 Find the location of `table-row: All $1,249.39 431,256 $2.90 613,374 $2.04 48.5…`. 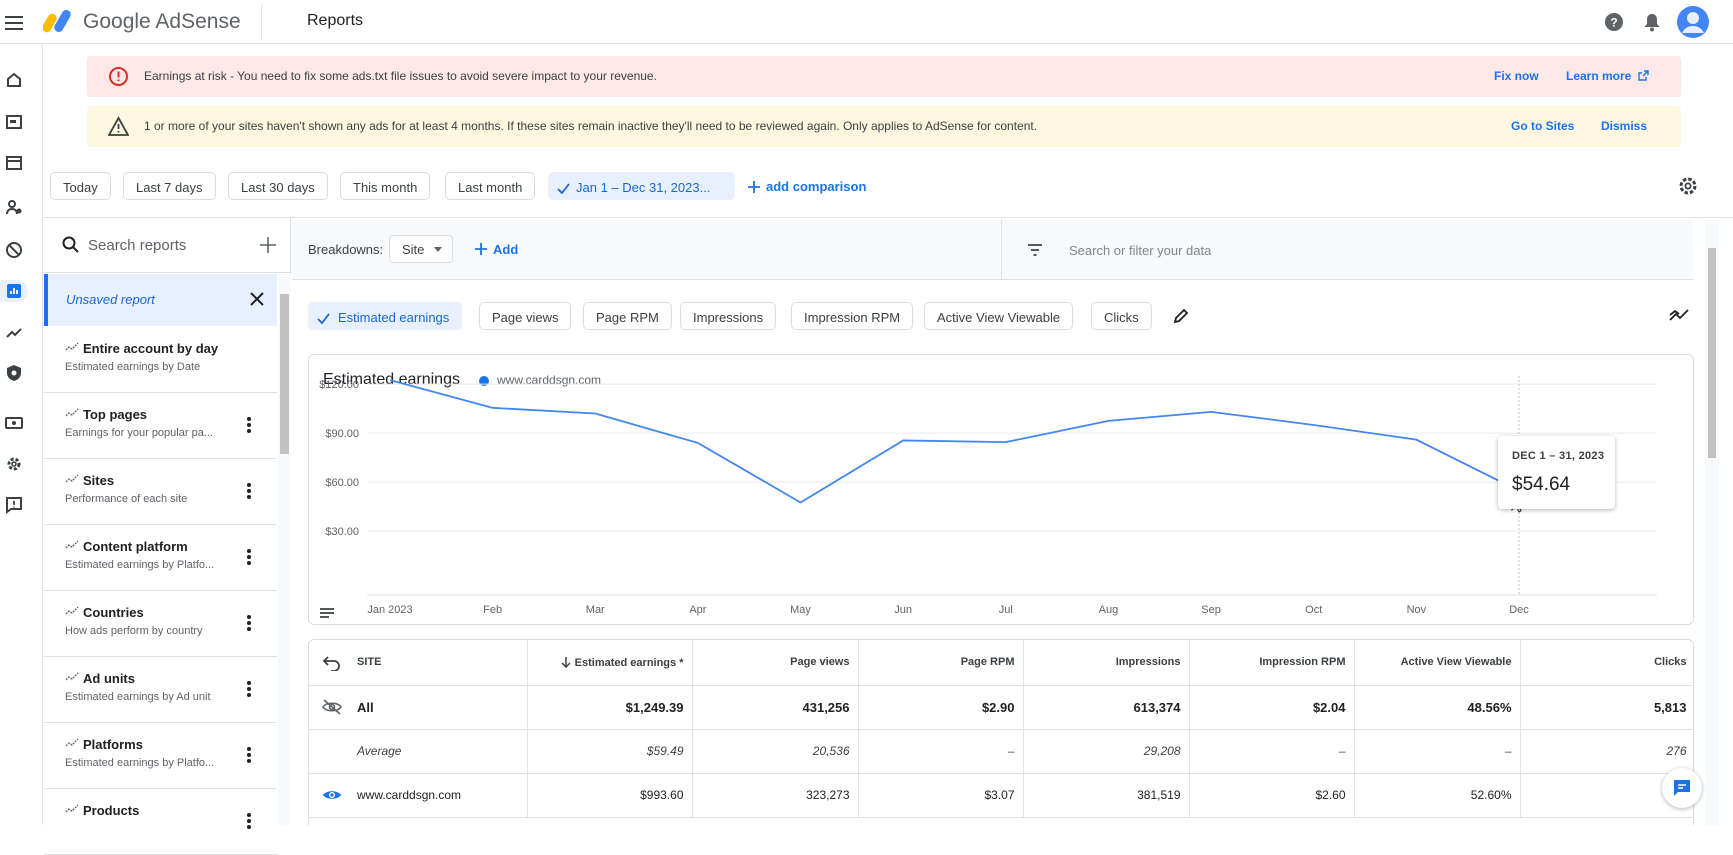

table-row: All $1,249.39 431,256 $2.90 613,374 $2.04 48.5… is located at coordinates (1001, 707).